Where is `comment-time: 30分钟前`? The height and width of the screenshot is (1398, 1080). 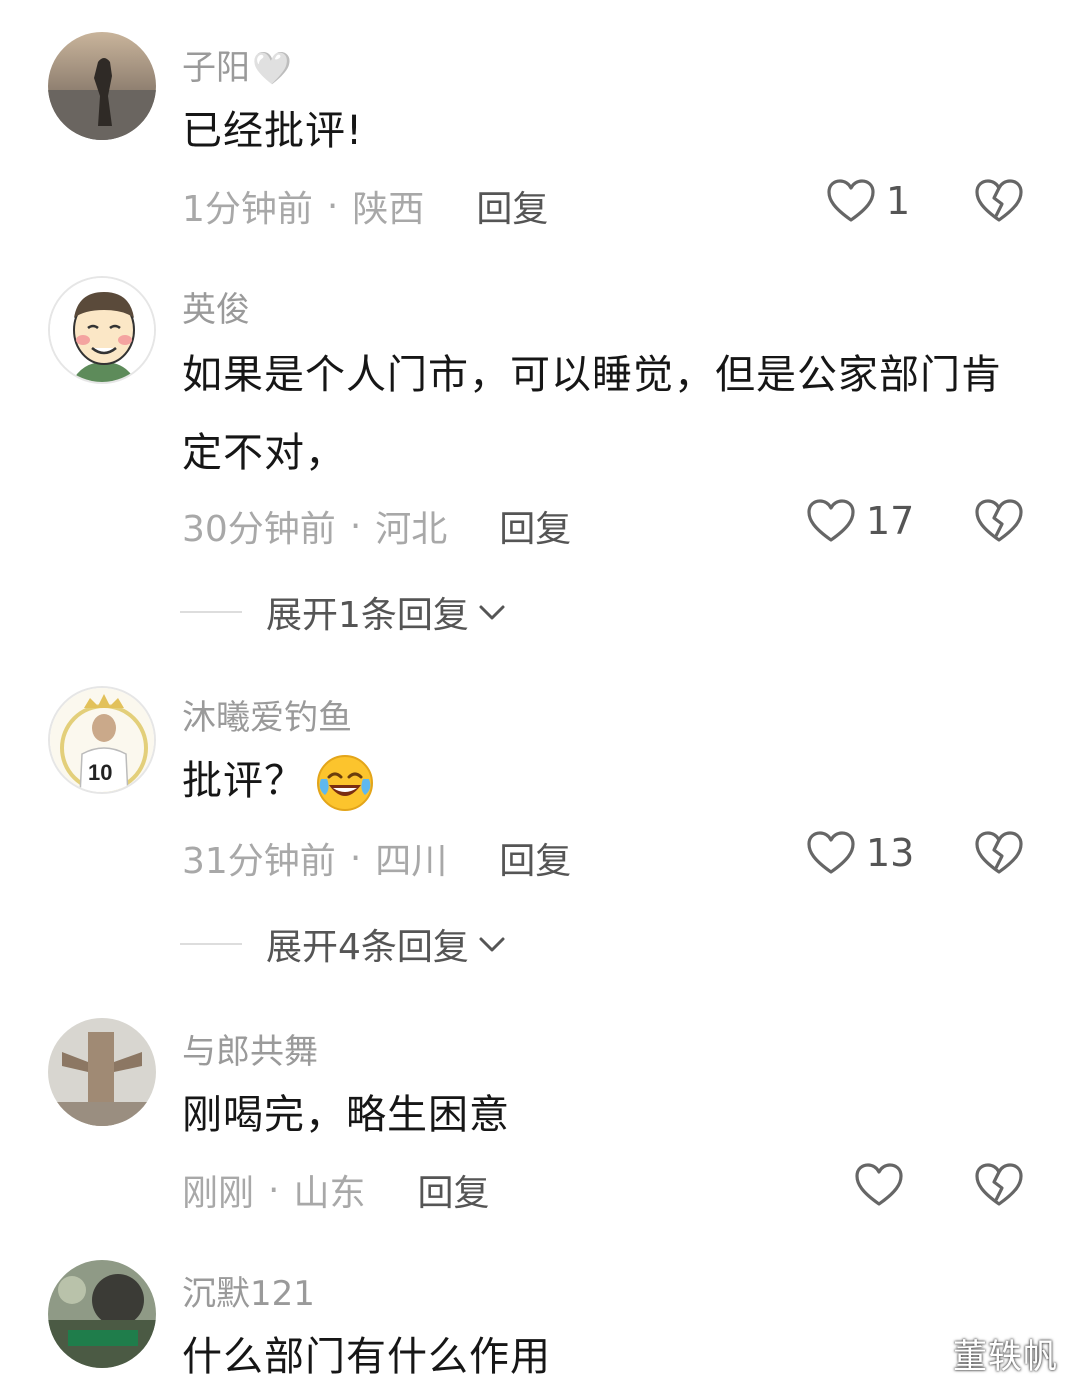
comment-time: 30分钟前 is located at coordinates (259, 529).